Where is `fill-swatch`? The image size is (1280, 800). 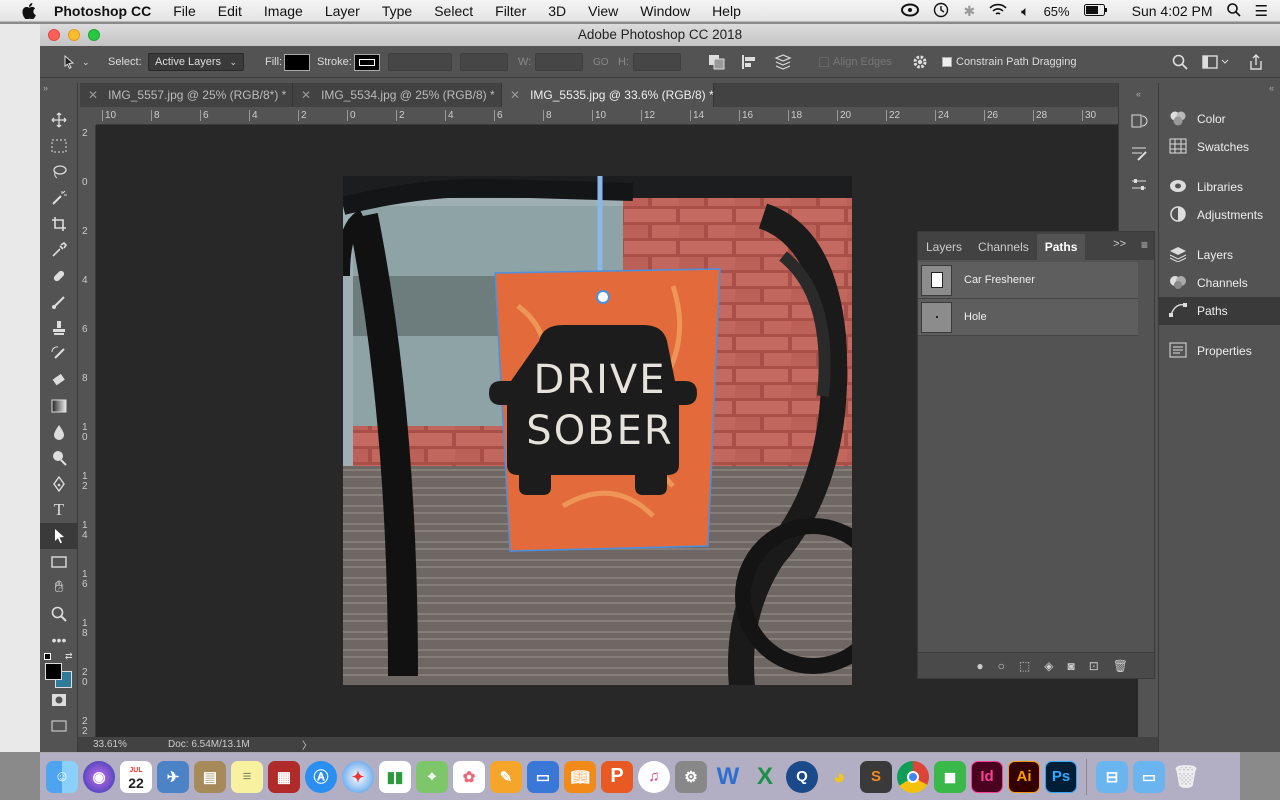 fill-swatch is located at coordinates (297, 62).